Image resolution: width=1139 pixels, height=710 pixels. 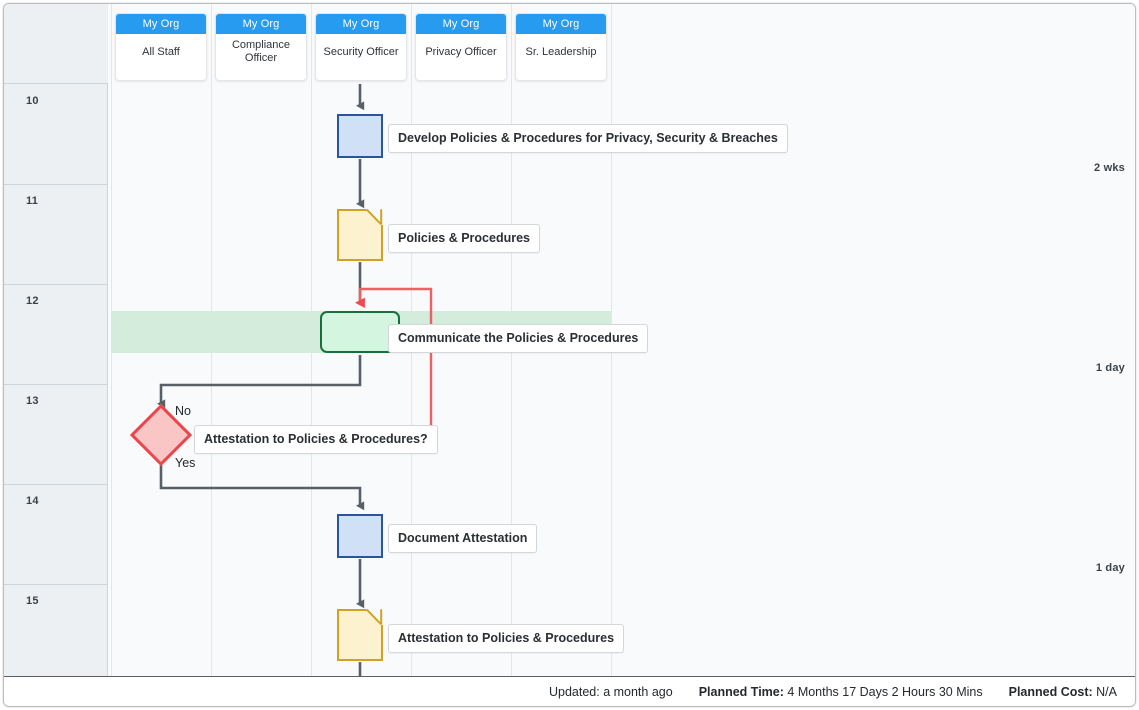 What do you see at coordinates (1050, 691) in the screenshot?
I see `planned-cost-label: Planned Cost:` at bounding box center [1050, 691].